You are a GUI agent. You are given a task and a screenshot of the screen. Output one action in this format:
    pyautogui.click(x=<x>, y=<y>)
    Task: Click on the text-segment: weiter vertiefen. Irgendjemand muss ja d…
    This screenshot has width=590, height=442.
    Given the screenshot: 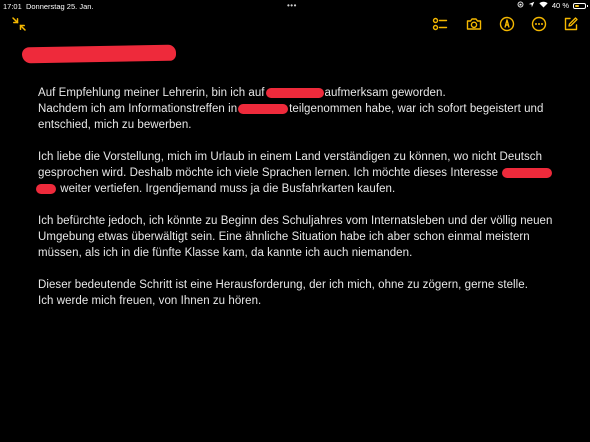 What is the action you would take?
    pyautogui.click(x=228, y=189)
    